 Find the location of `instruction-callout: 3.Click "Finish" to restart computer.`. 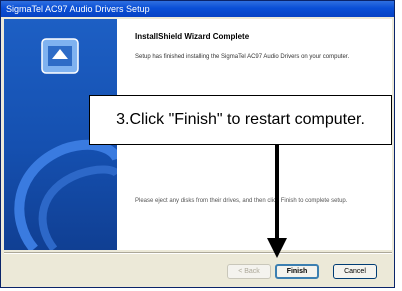

instruction-callout: 3.Click "Finish" to restart computer. is located at coordinates (240, 120).